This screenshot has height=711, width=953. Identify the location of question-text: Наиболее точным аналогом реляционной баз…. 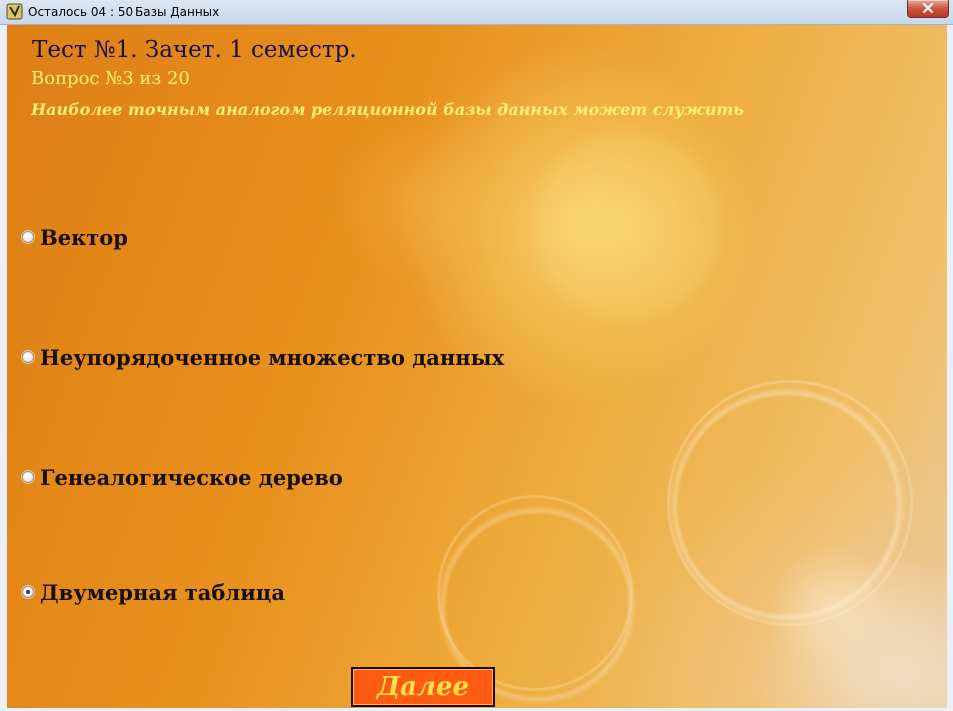
(387, 109).